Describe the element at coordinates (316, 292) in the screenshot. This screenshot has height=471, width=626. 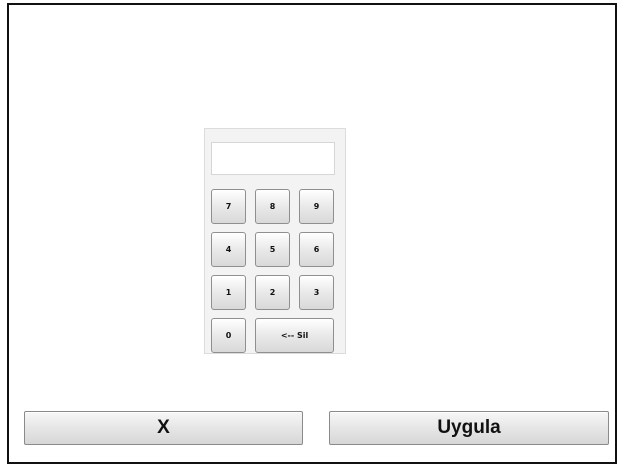
I see `key-3: 3` at that location.